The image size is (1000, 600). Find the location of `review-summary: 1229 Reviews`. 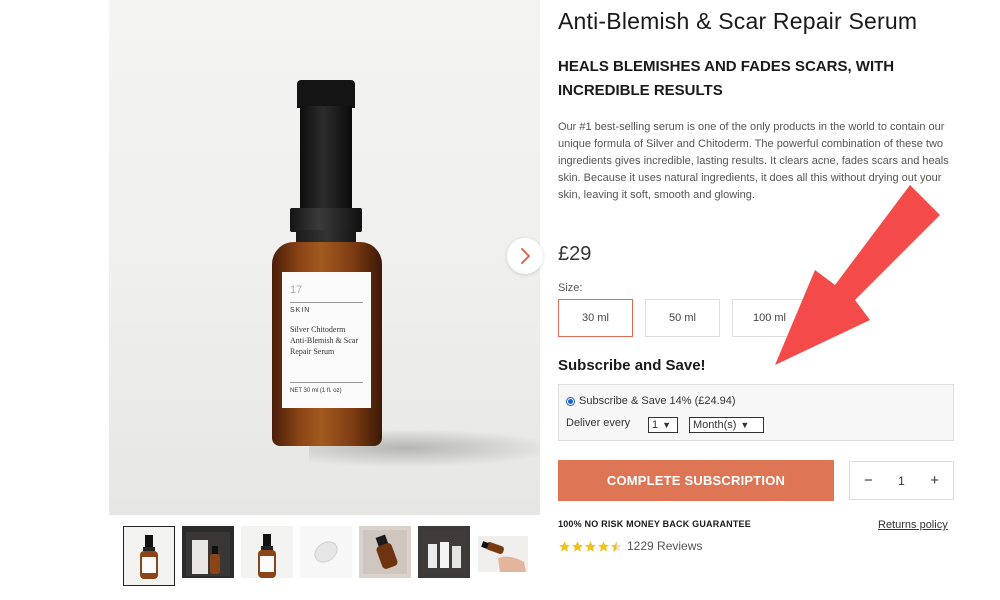

review-summary: 1229 Reviews is located at coordinates (630, 546).